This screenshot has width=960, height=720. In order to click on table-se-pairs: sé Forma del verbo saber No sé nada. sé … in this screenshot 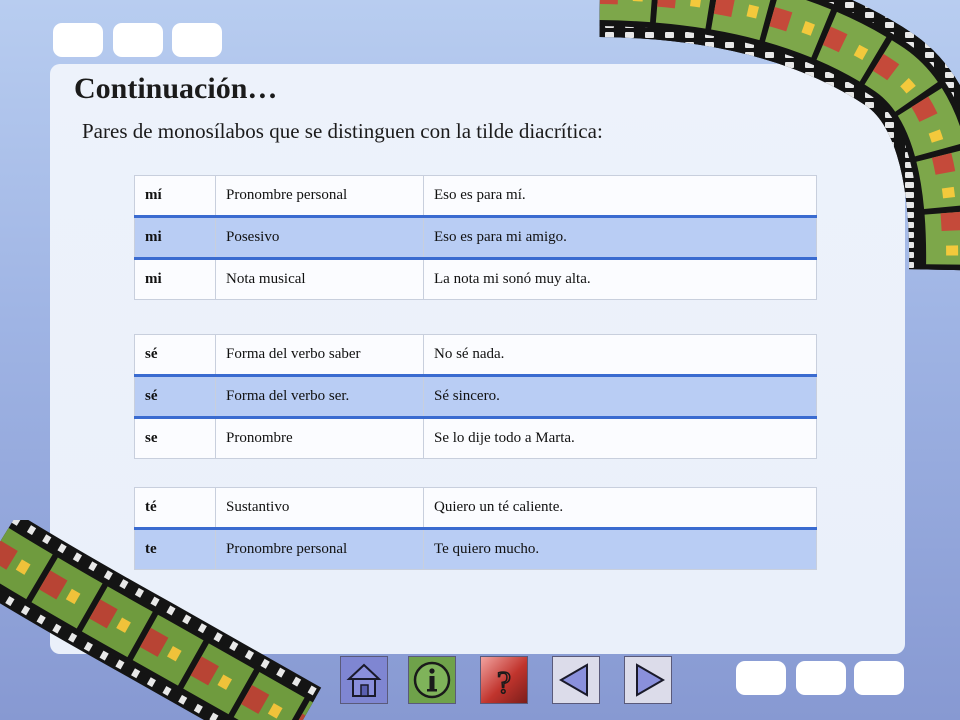, I will do `click(475, 396)`.